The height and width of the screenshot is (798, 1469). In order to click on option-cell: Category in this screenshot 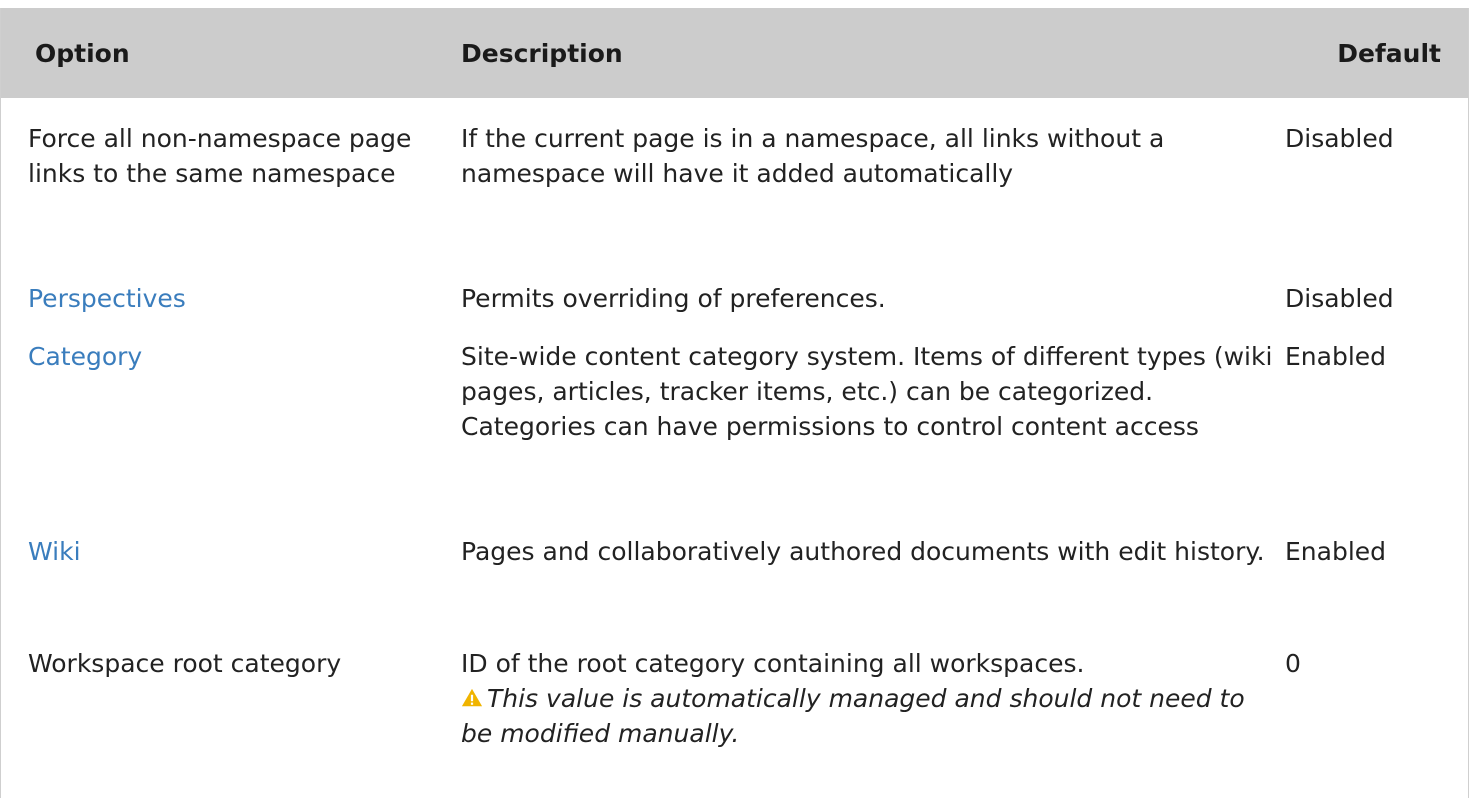, I will do `click(217, 436)`.